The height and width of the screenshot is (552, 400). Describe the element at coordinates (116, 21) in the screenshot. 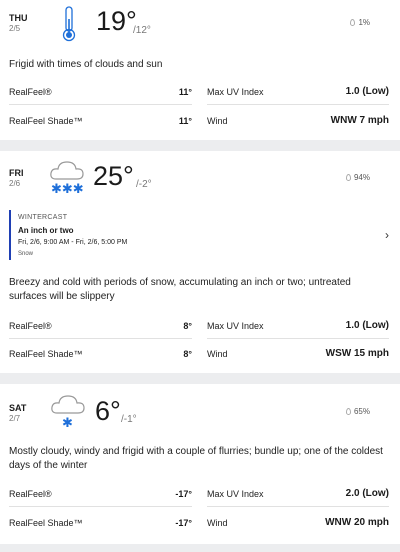

I see `high-temp: 19°` at that location.